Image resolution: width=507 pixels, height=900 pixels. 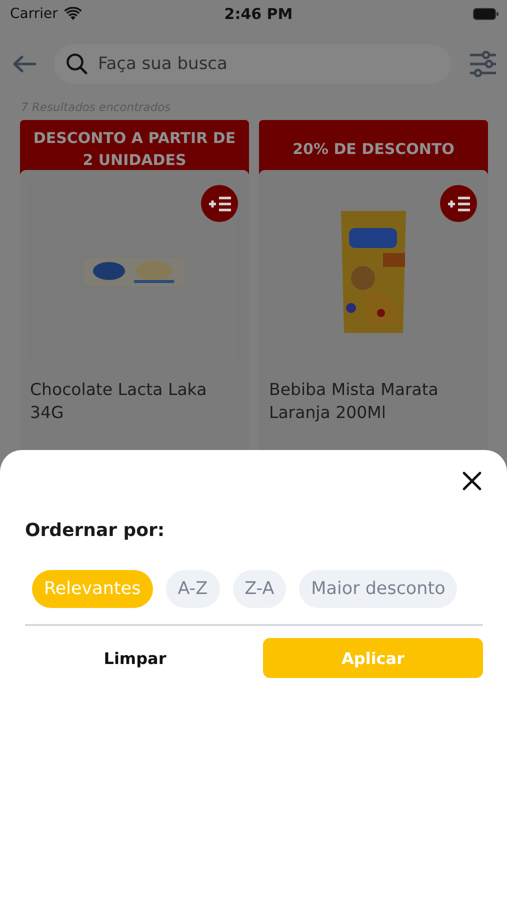 I want to click on wifi-icon, so click(x=73, y=14).